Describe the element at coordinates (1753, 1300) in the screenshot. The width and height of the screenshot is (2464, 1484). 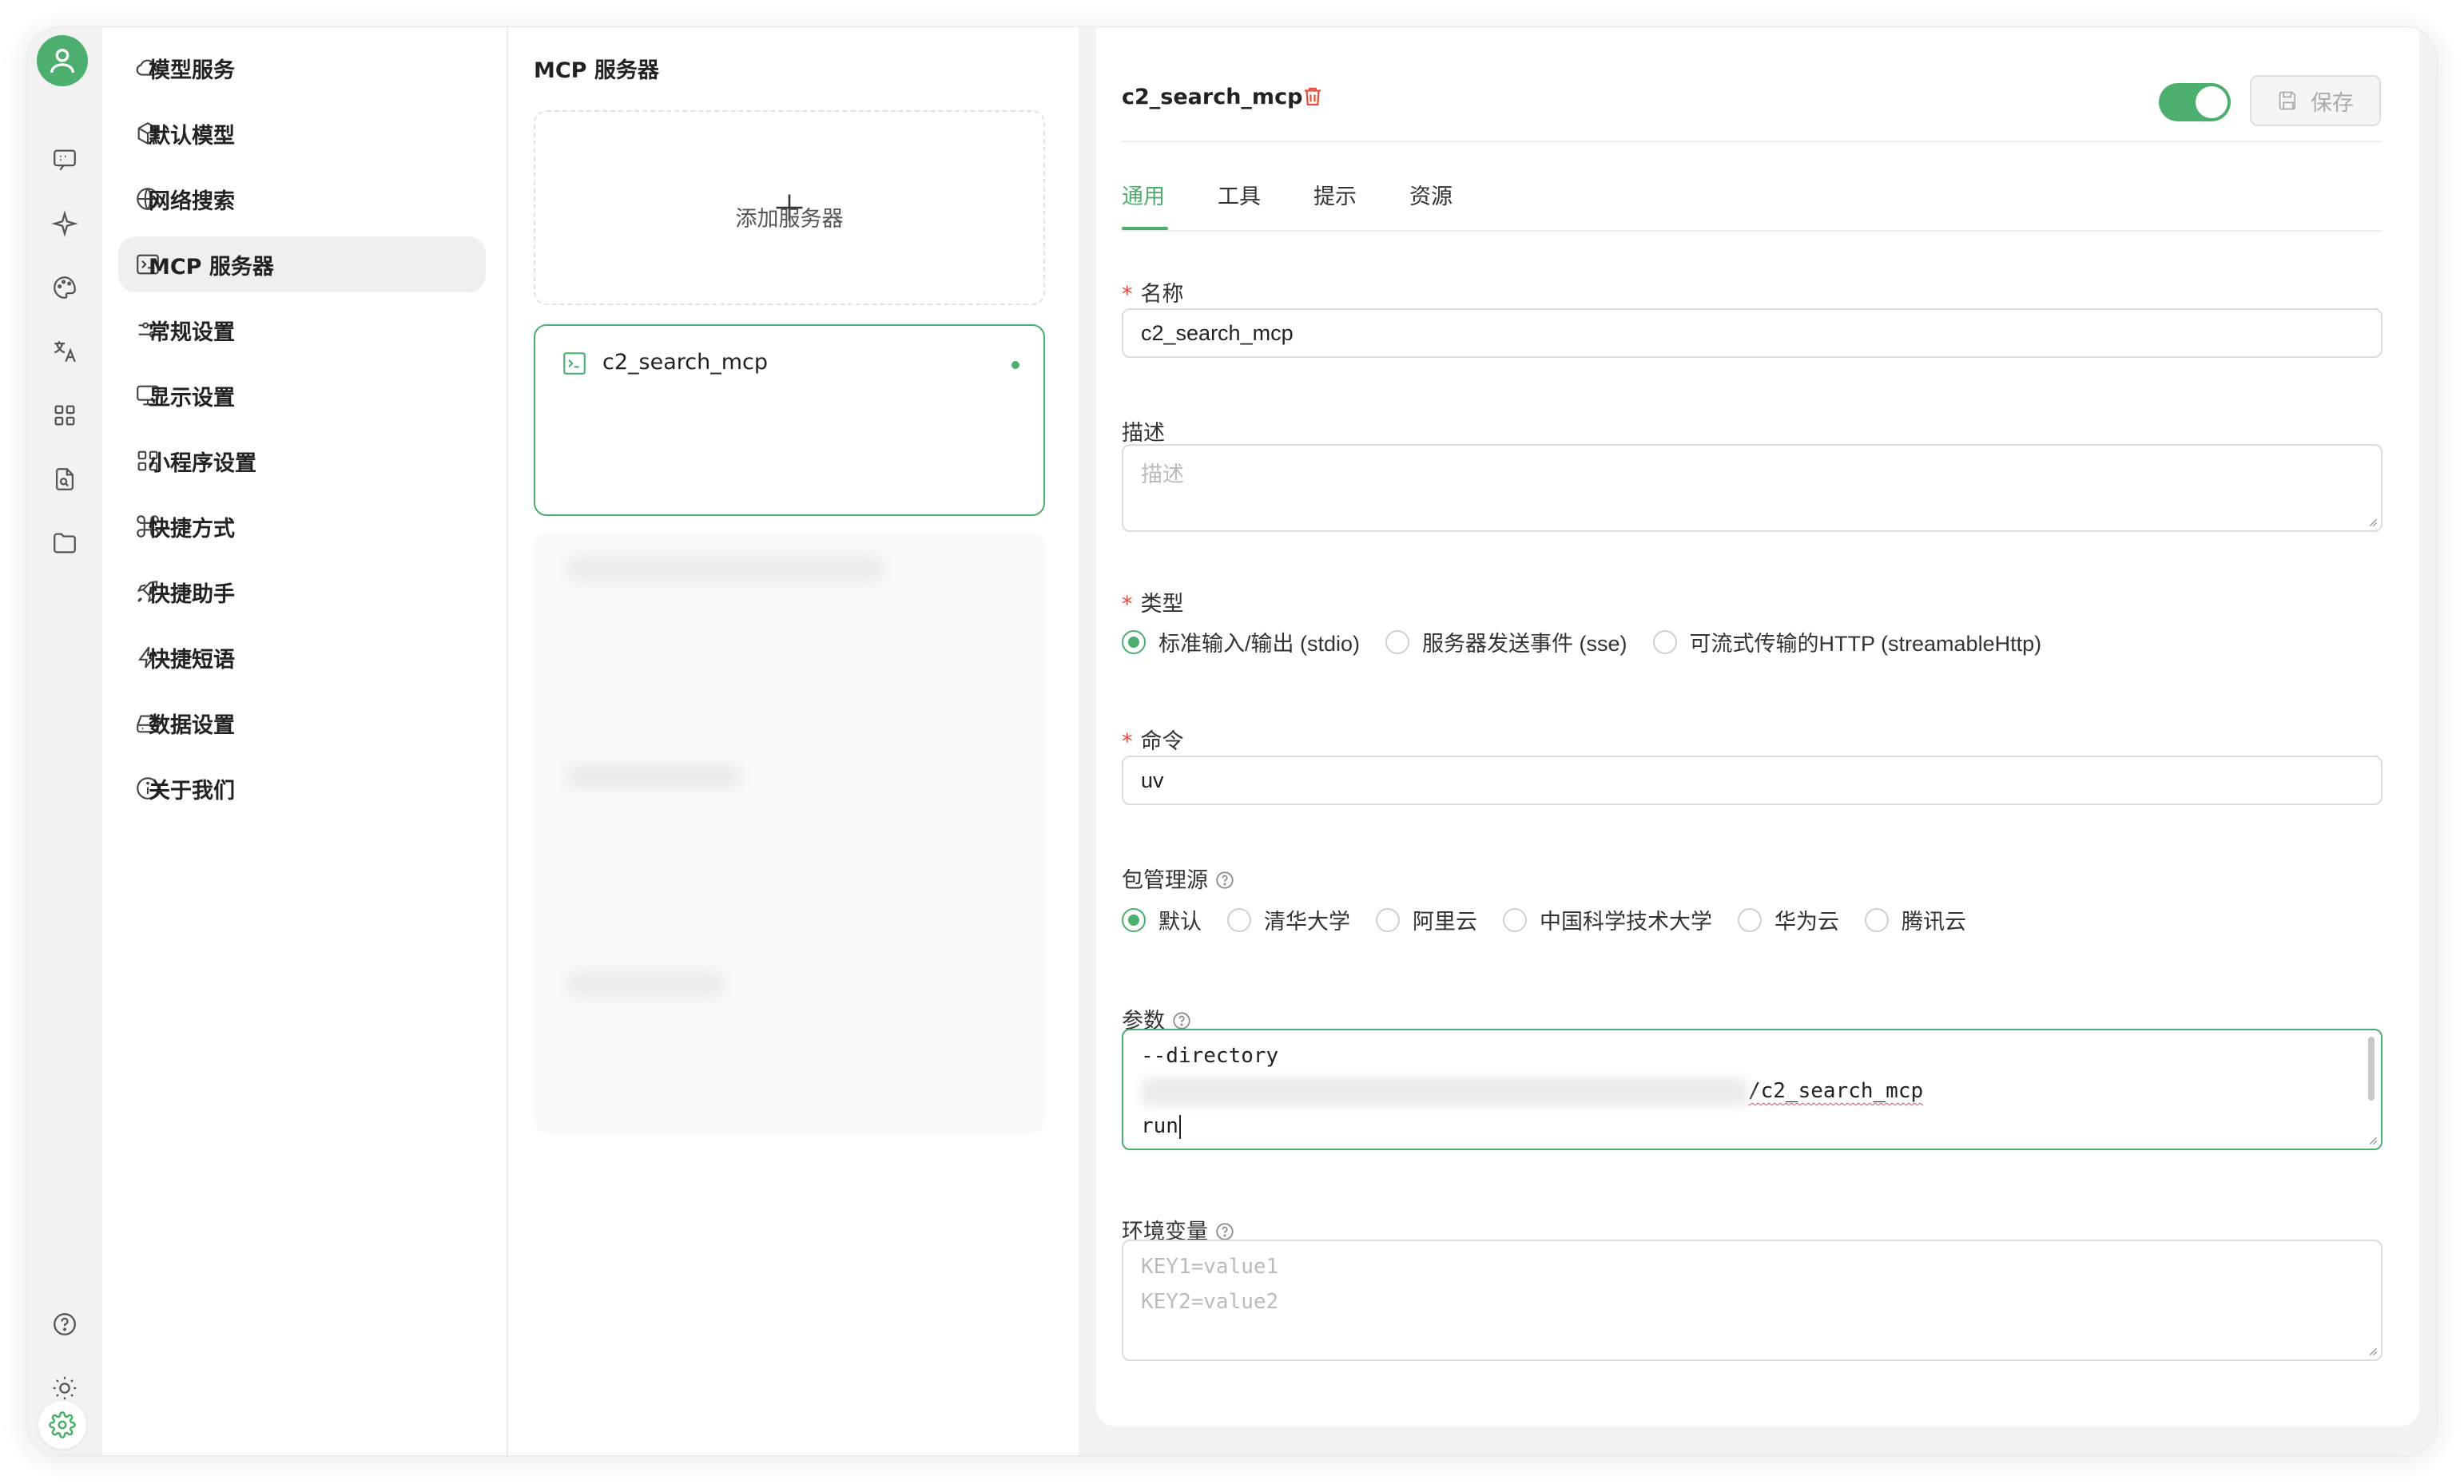
I see `env-textarea: KEY1=value1 KEY2=value2` at that location.